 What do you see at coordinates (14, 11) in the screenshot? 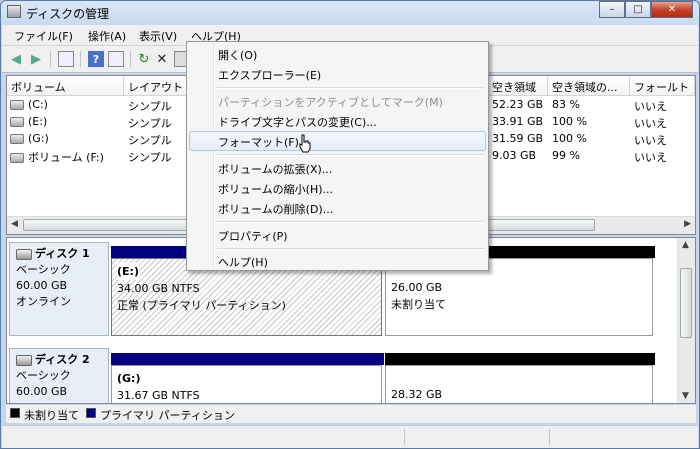
I see `disk-management-app-icon` at bounding box center [14, 11].